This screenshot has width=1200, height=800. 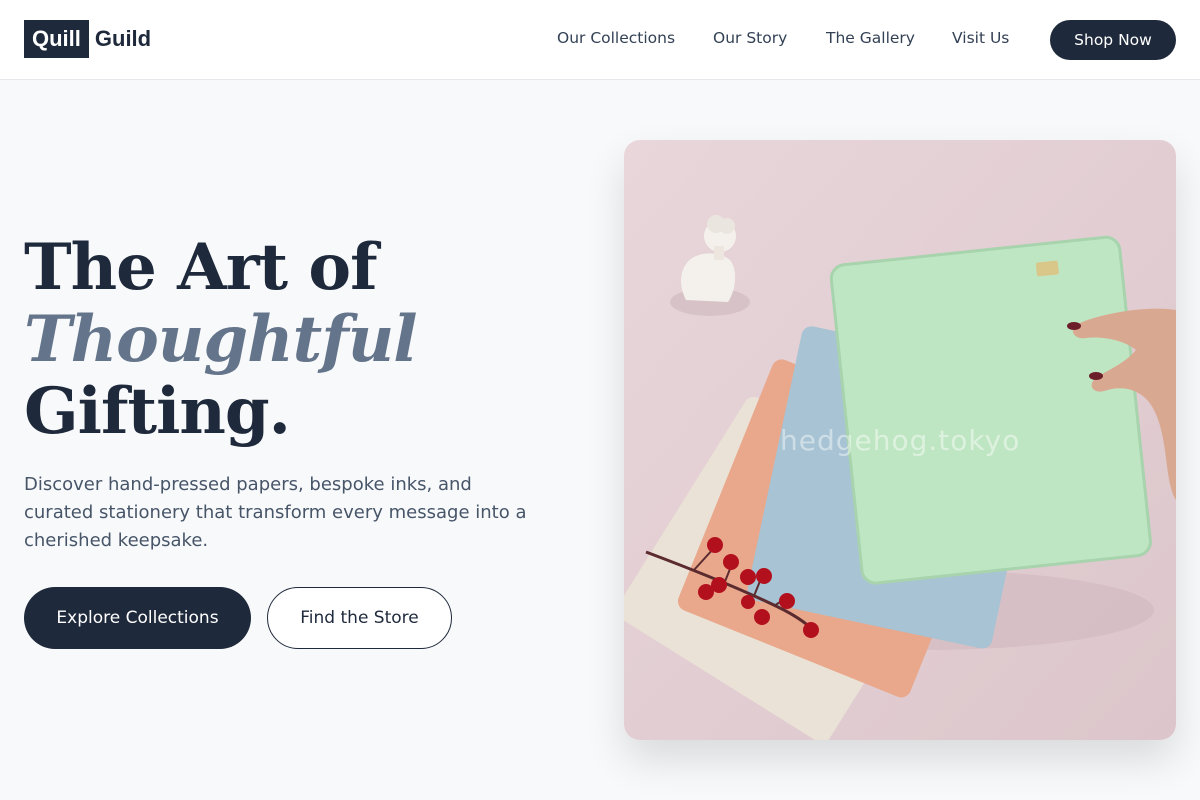 I want to click on find-store-button: Find the Store, so click(x=359, y=618).